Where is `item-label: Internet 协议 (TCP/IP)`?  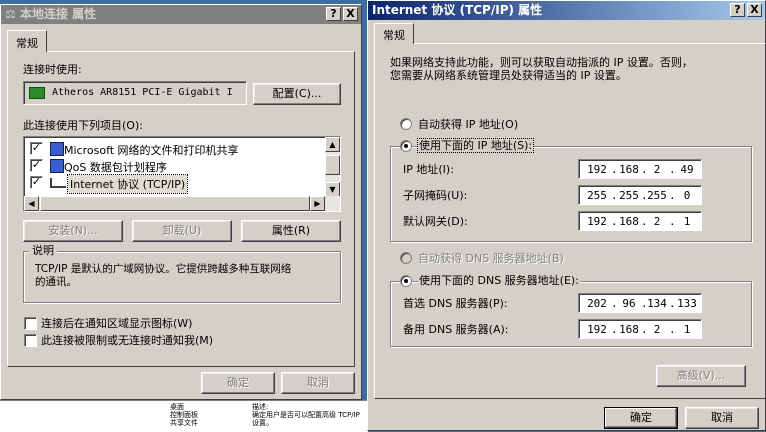 item-label: Internet 协议 (TCP/IP) is located at coordinates (127, 184).